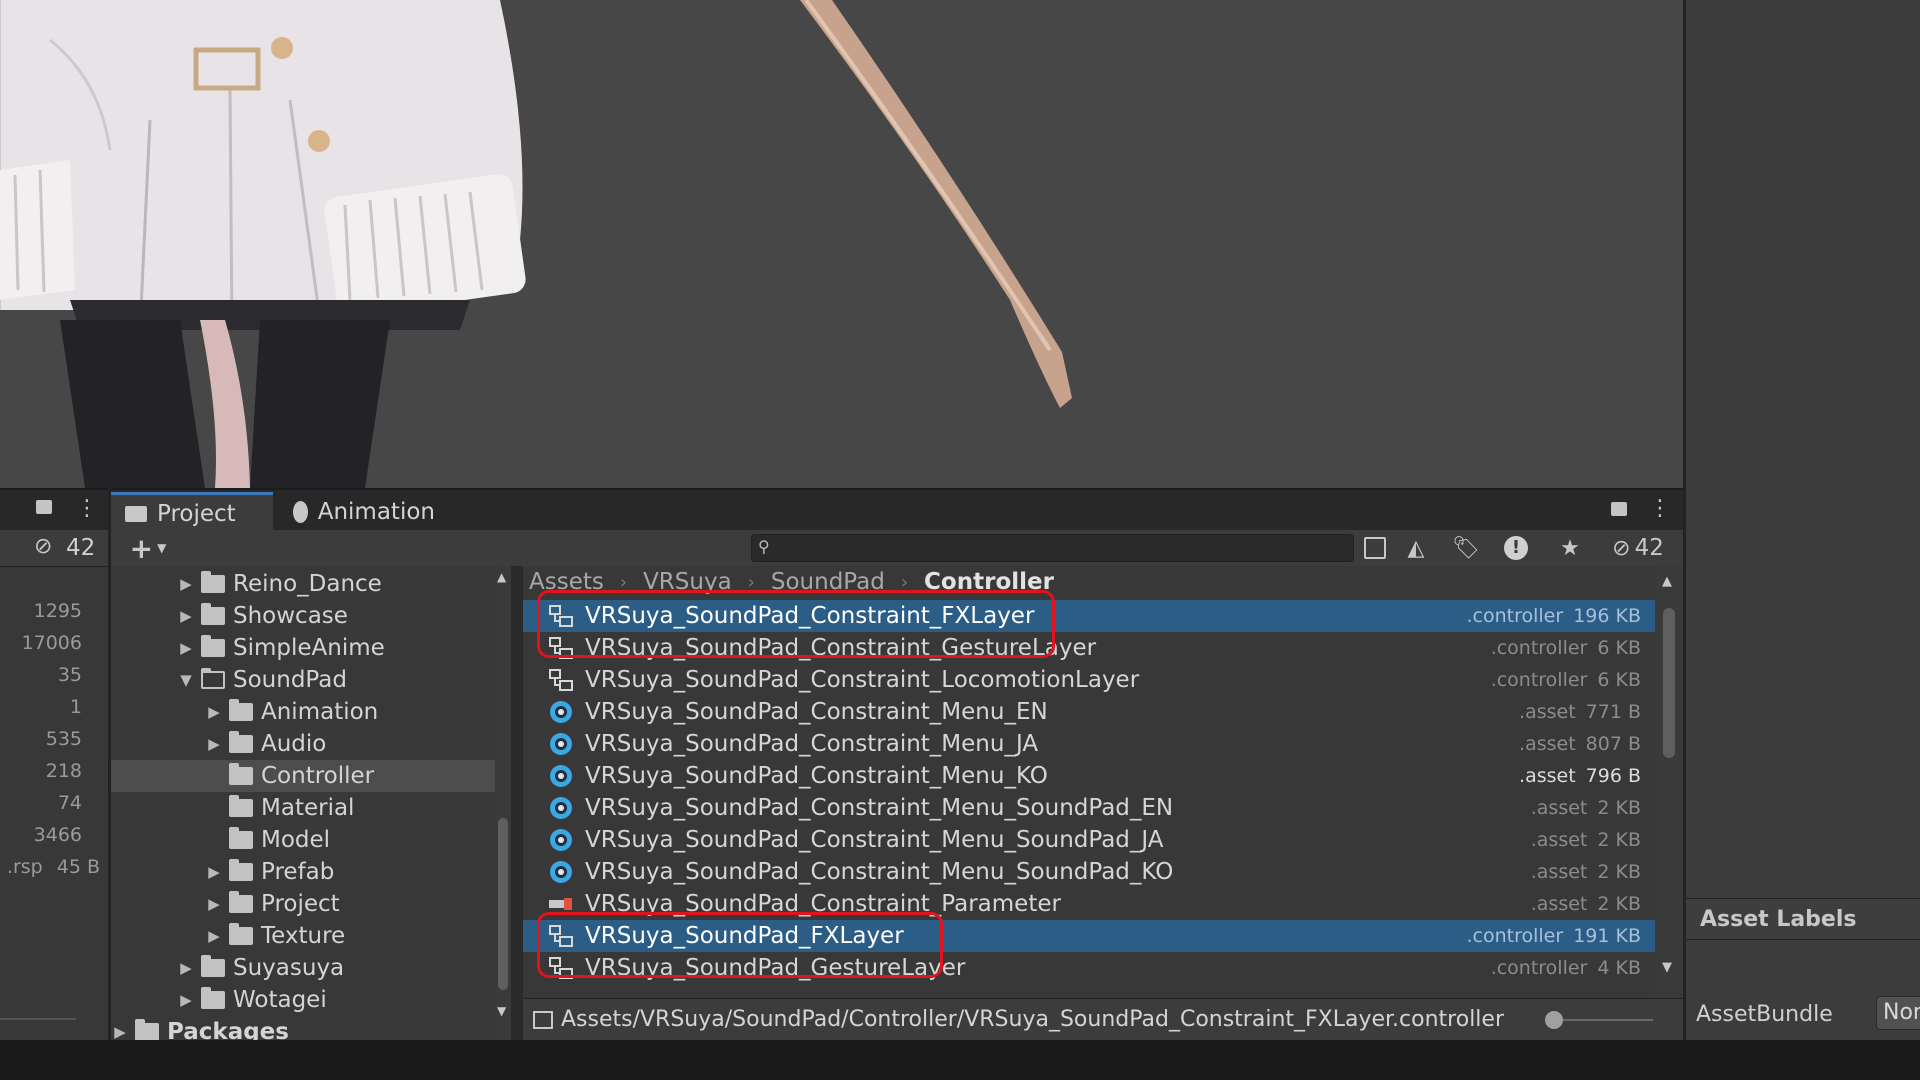 This screenshot has width=1920, height=1080. What do you see at coordinates (320, 712) in the screenshot?
I see `tree-item-label: Animation` at bounding box center [320, 712].